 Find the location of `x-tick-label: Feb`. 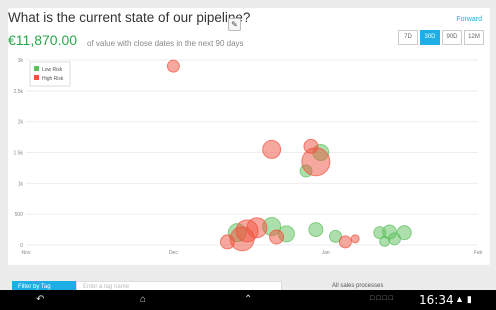

x-tick-label: Feb is located at coordinates (478, 253).